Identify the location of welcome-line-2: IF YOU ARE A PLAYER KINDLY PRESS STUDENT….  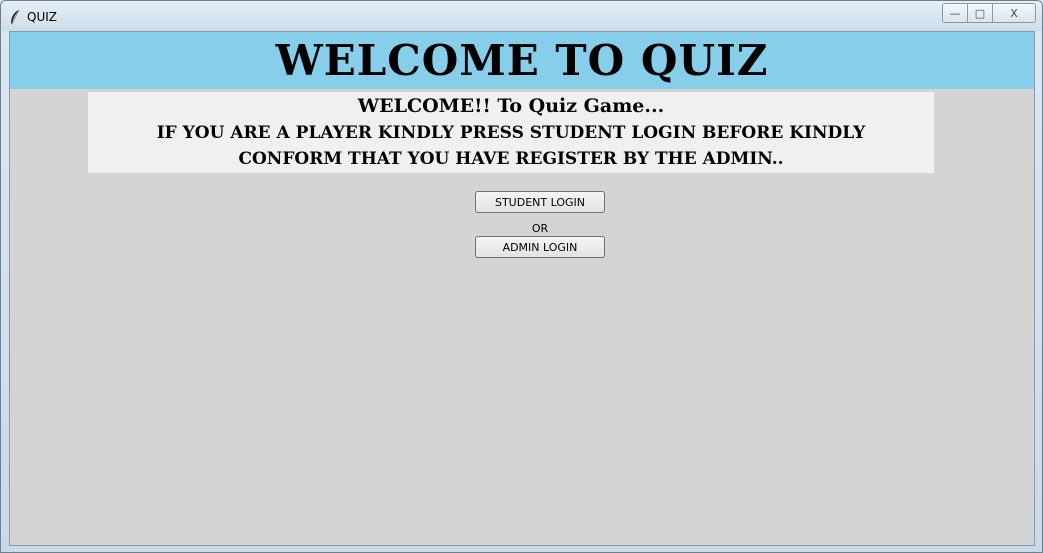
(511, 133).